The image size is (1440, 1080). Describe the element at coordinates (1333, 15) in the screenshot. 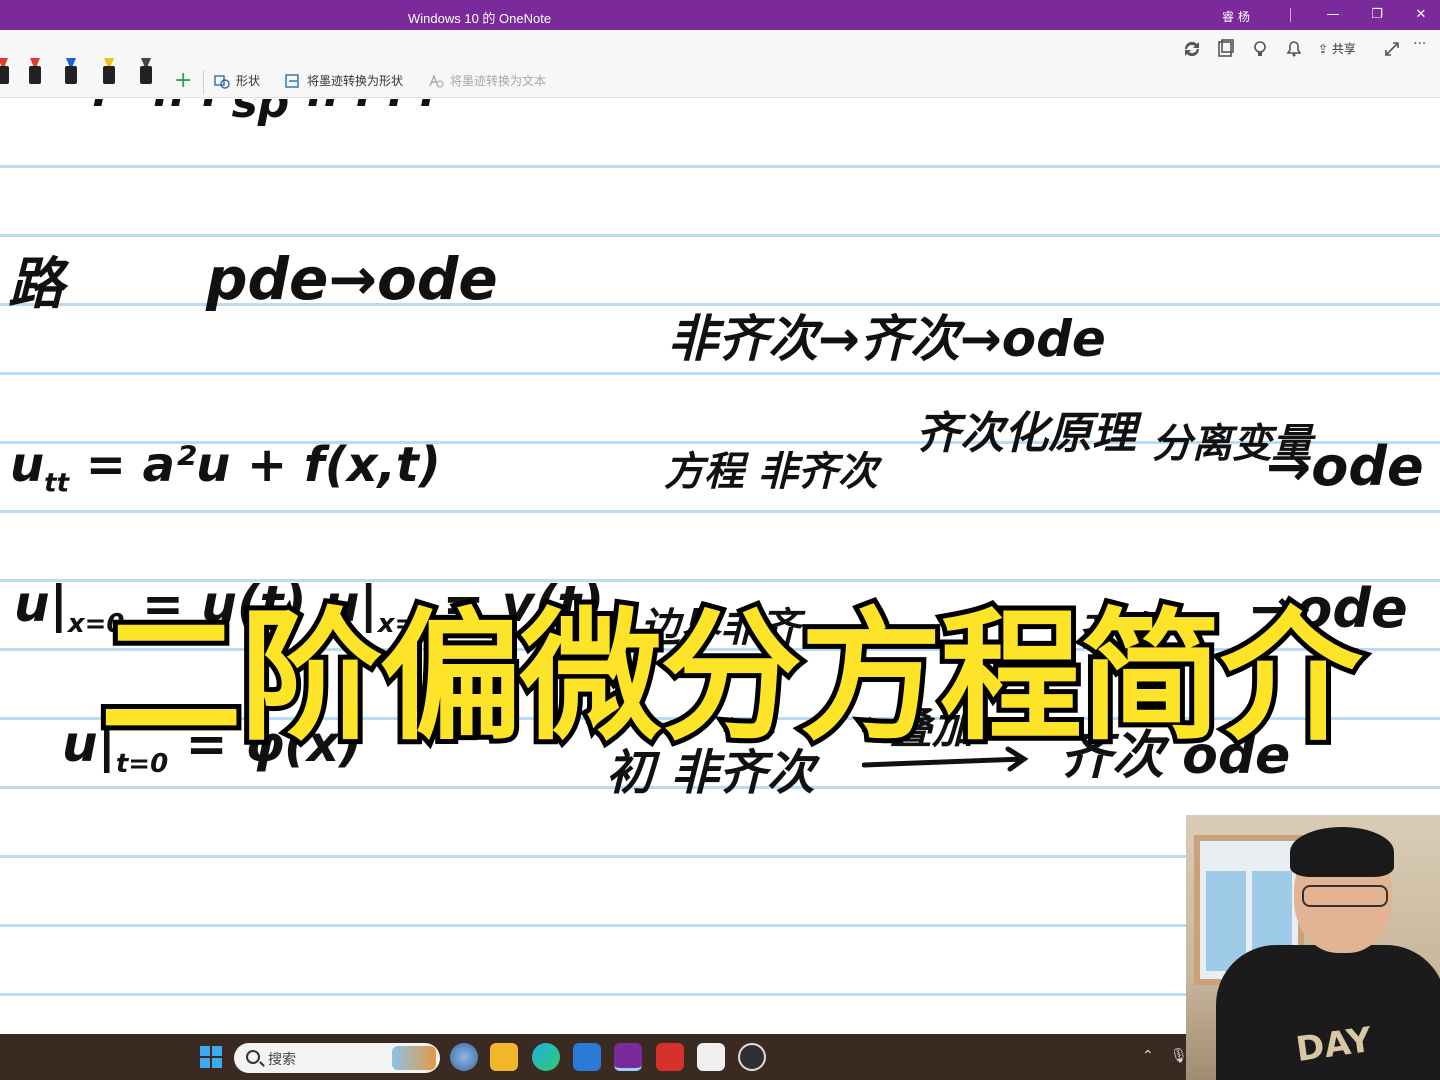

I see `minimize-button: —` at that location.